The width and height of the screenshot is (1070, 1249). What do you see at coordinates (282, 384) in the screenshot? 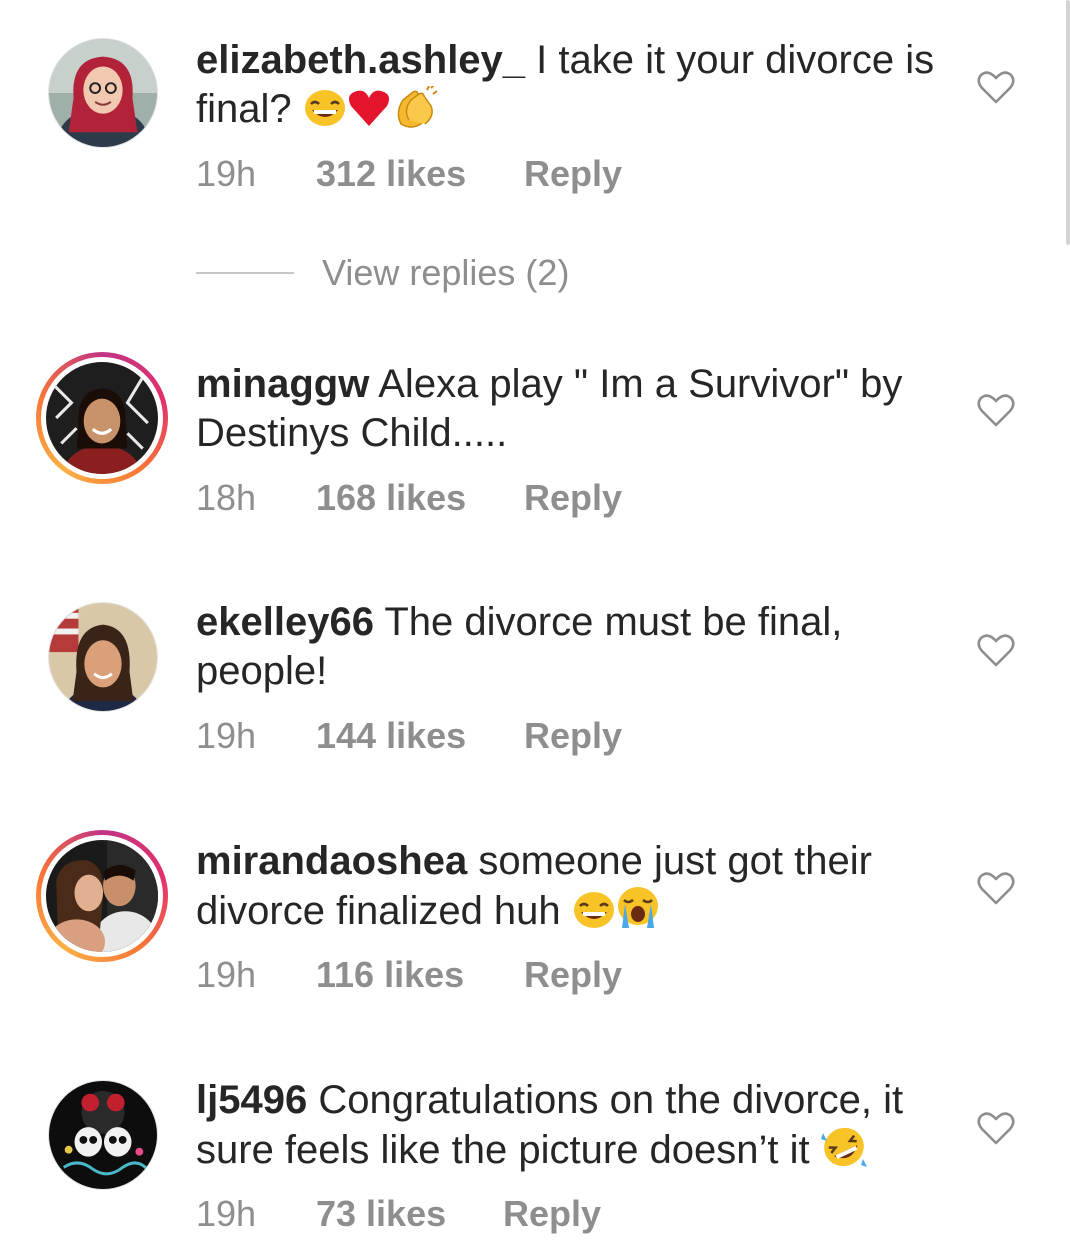
I see `comment-username: minaggw` at bounding box center [282, 384].